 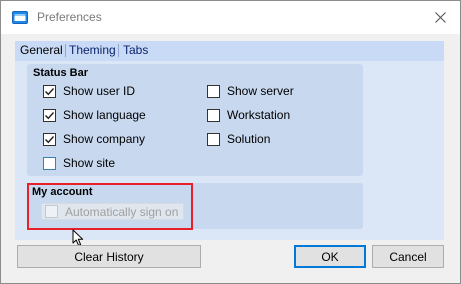 What do you see at coordinates (89, 163) in the screenshot?
I see `checkbox-label: Show site` at bounding box center [89, 163].